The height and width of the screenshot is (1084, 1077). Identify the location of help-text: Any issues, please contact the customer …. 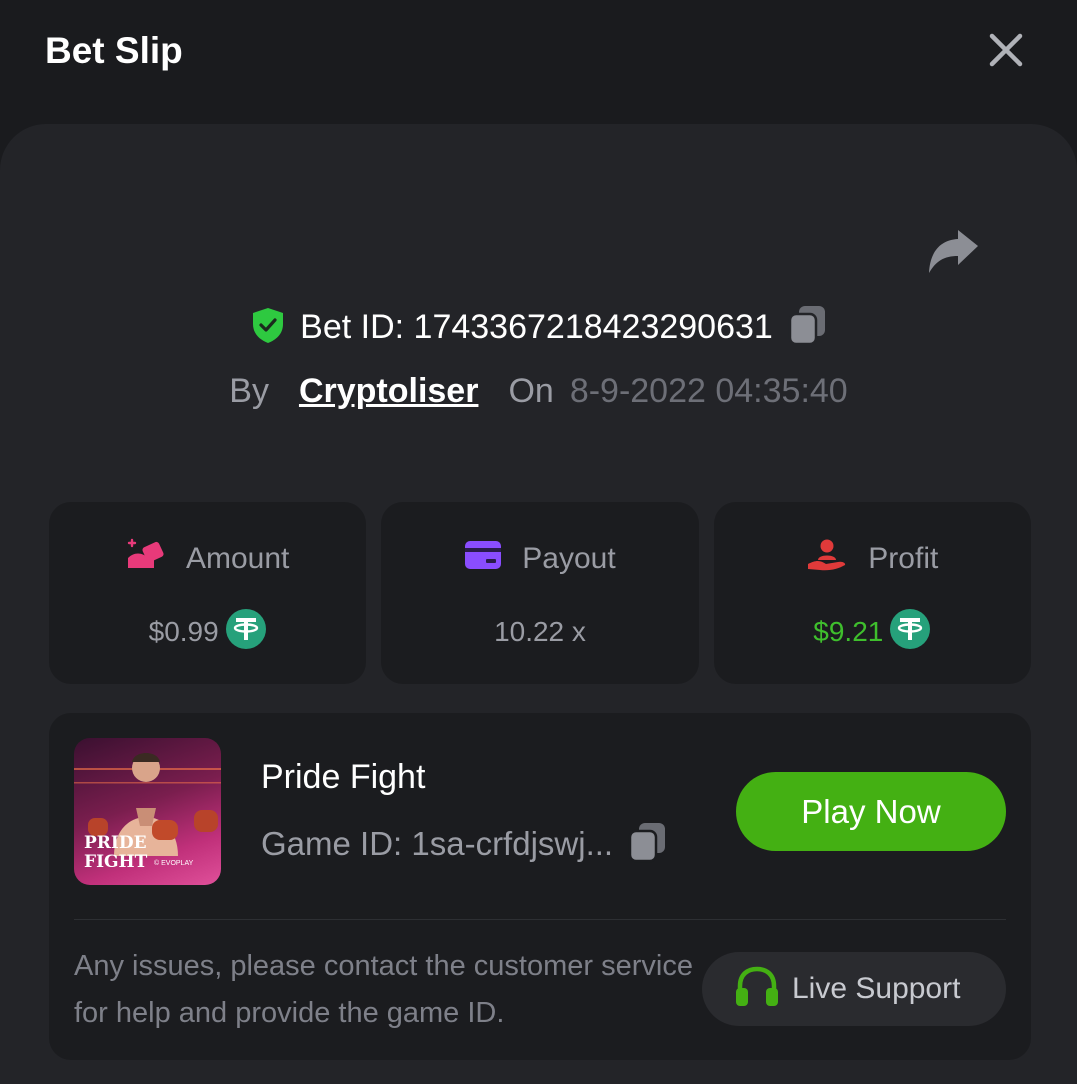
(383, 989).